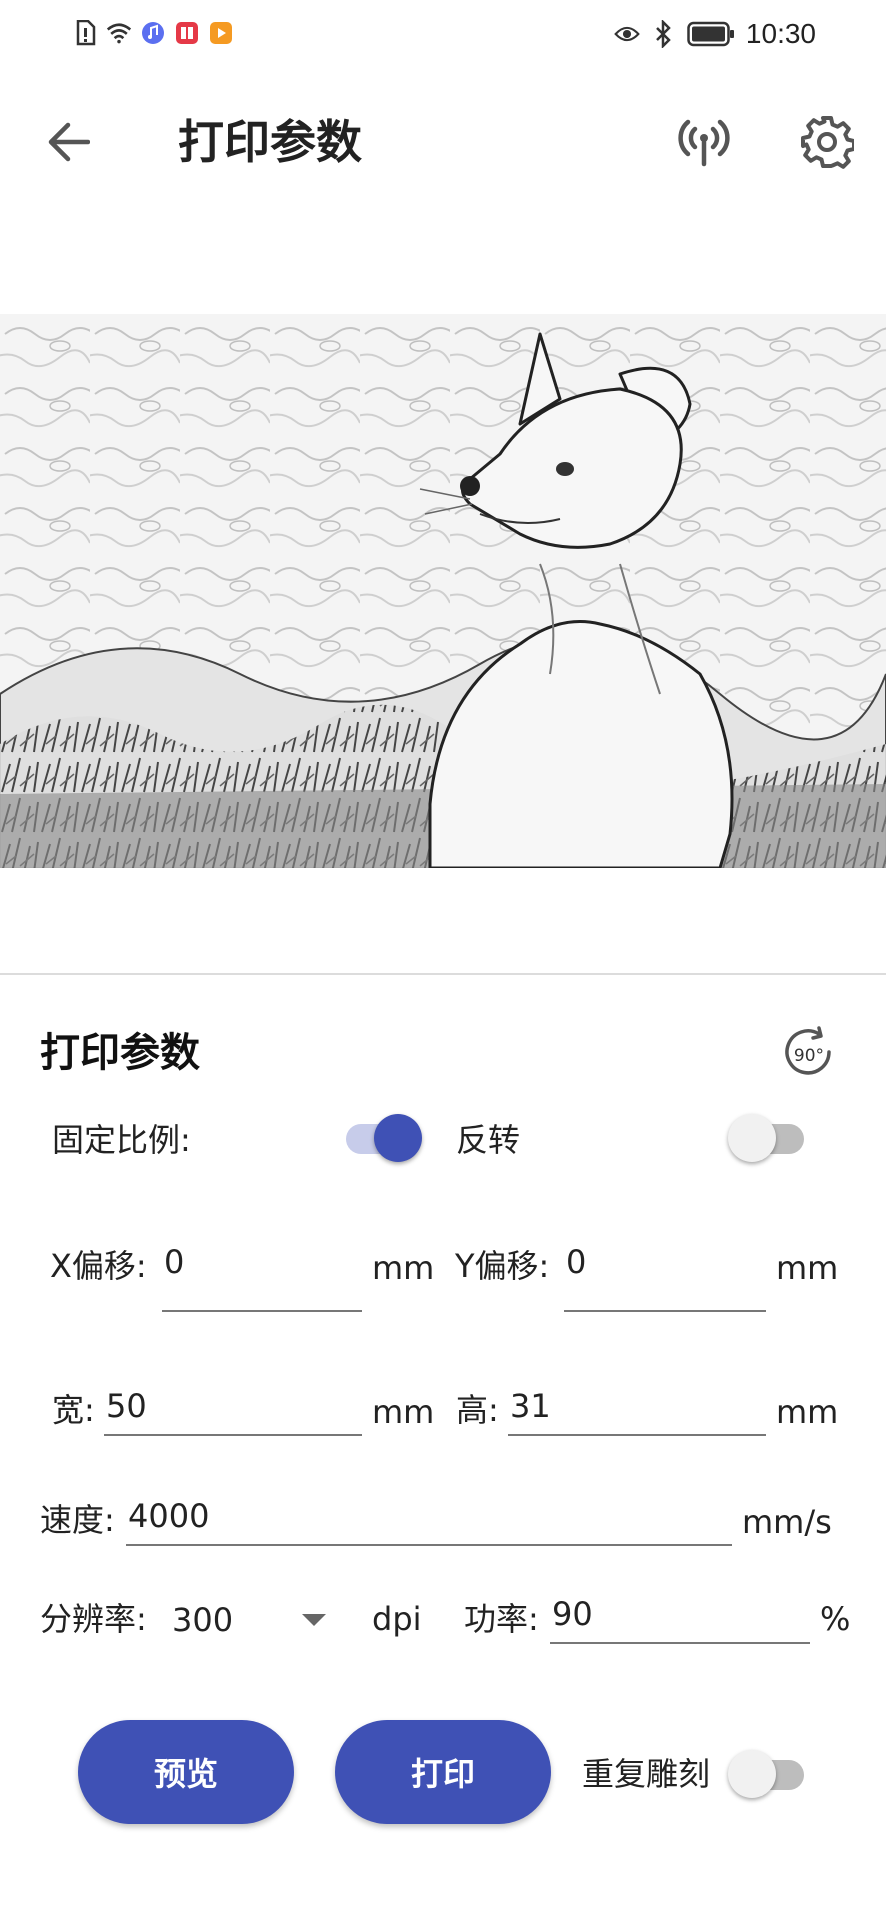  I want to click on music-app-icon, so click(153, 33).